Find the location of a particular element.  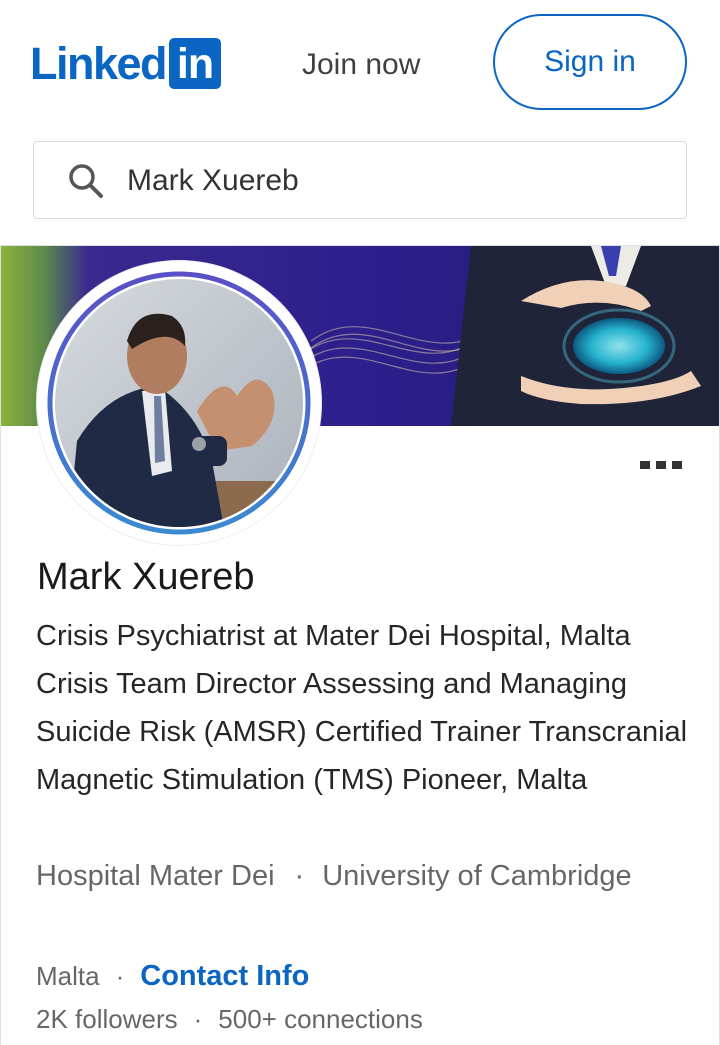

company-link: Hospital Mater Dei is located at coordinates (155, 876).